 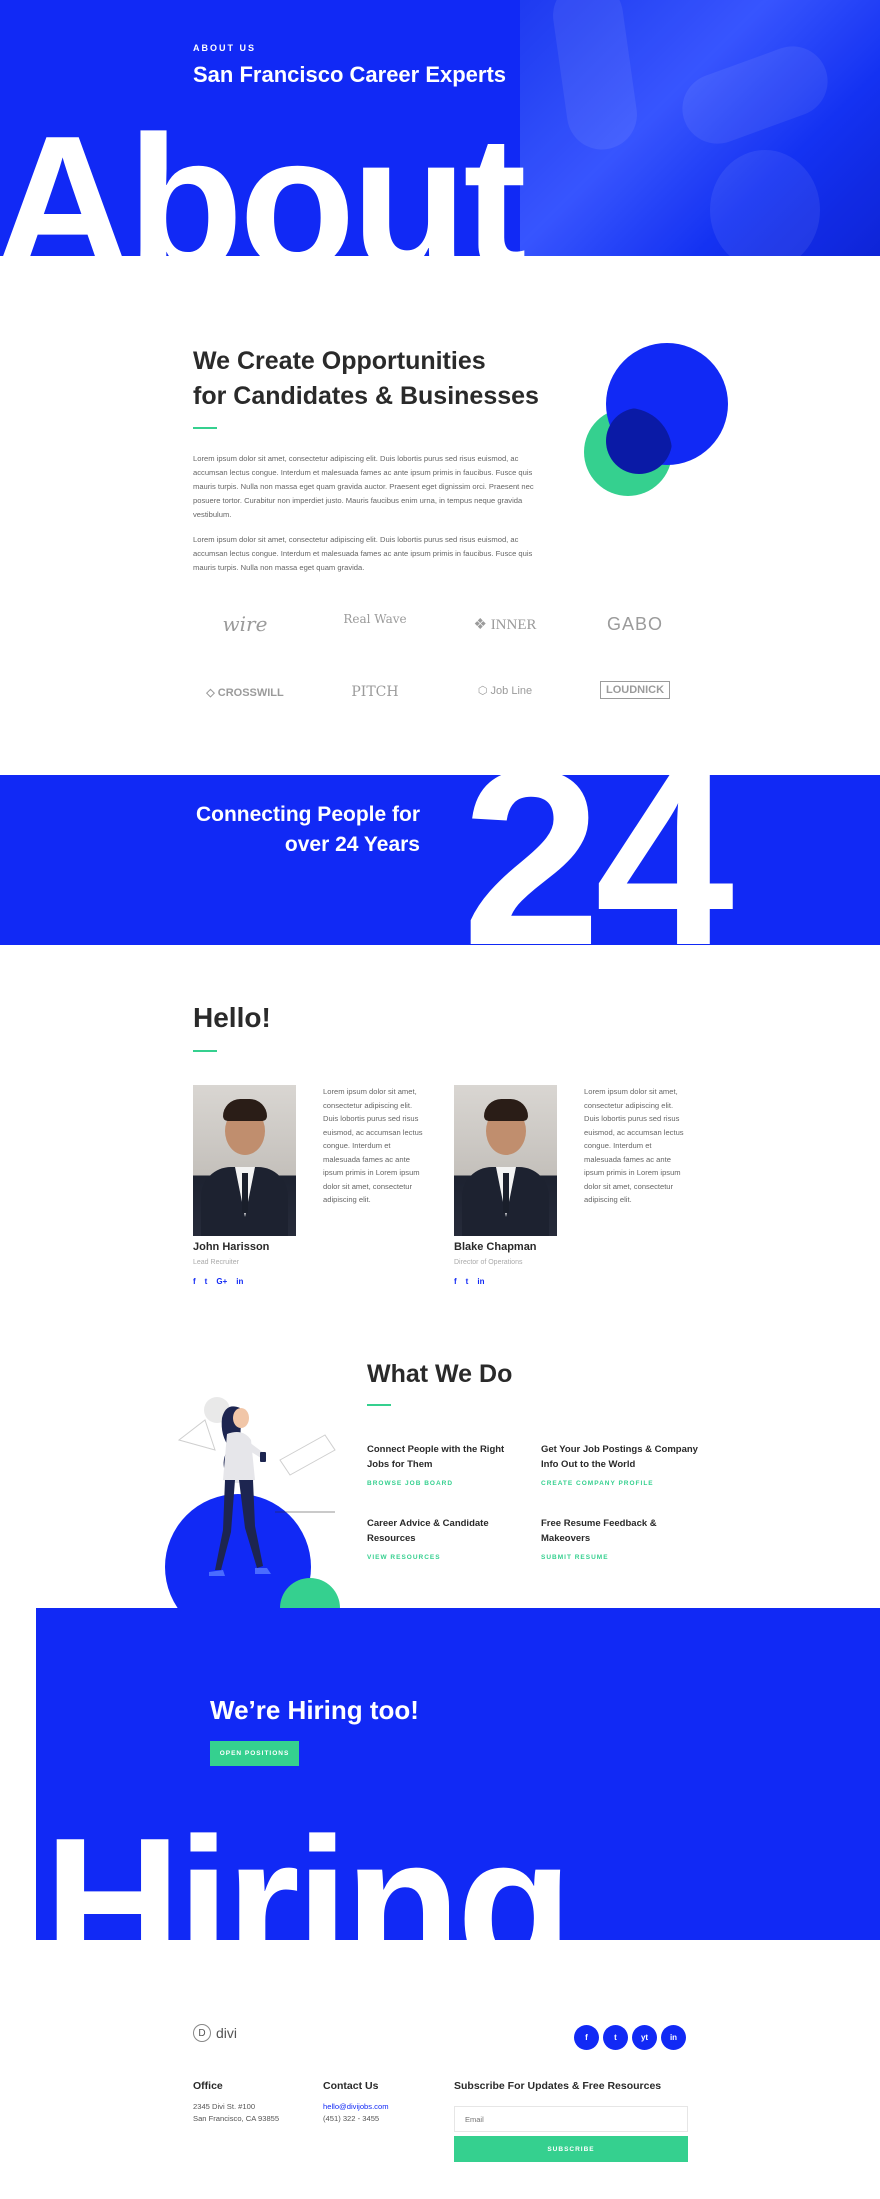 What do you see at coordinates (307, 814) in the screenshot?
I see `years-line1: Connecting People for` at bounding box center [307, 814].